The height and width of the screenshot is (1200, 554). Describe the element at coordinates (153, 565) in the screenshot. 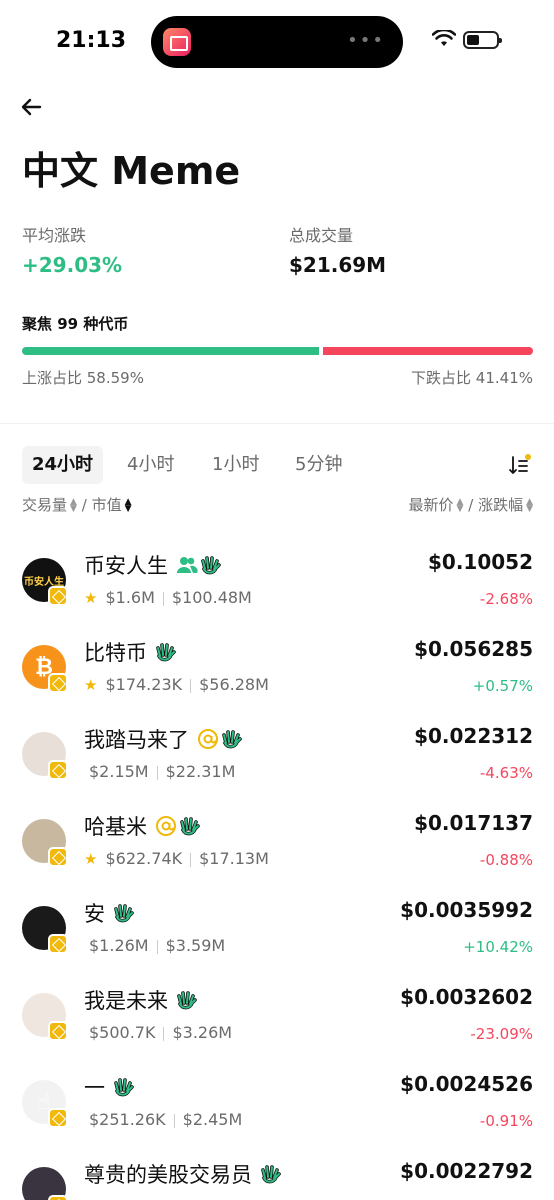

I see `token-name: 币安人生` at that location.